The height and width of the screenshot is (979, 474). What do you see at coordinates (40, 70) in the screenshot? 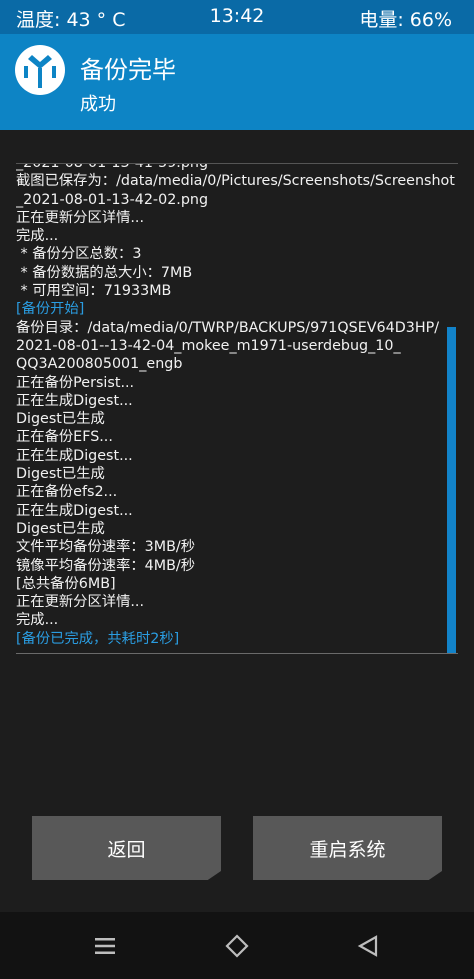
I see `twrp-logo-icon` at bounding box center [40, 70].